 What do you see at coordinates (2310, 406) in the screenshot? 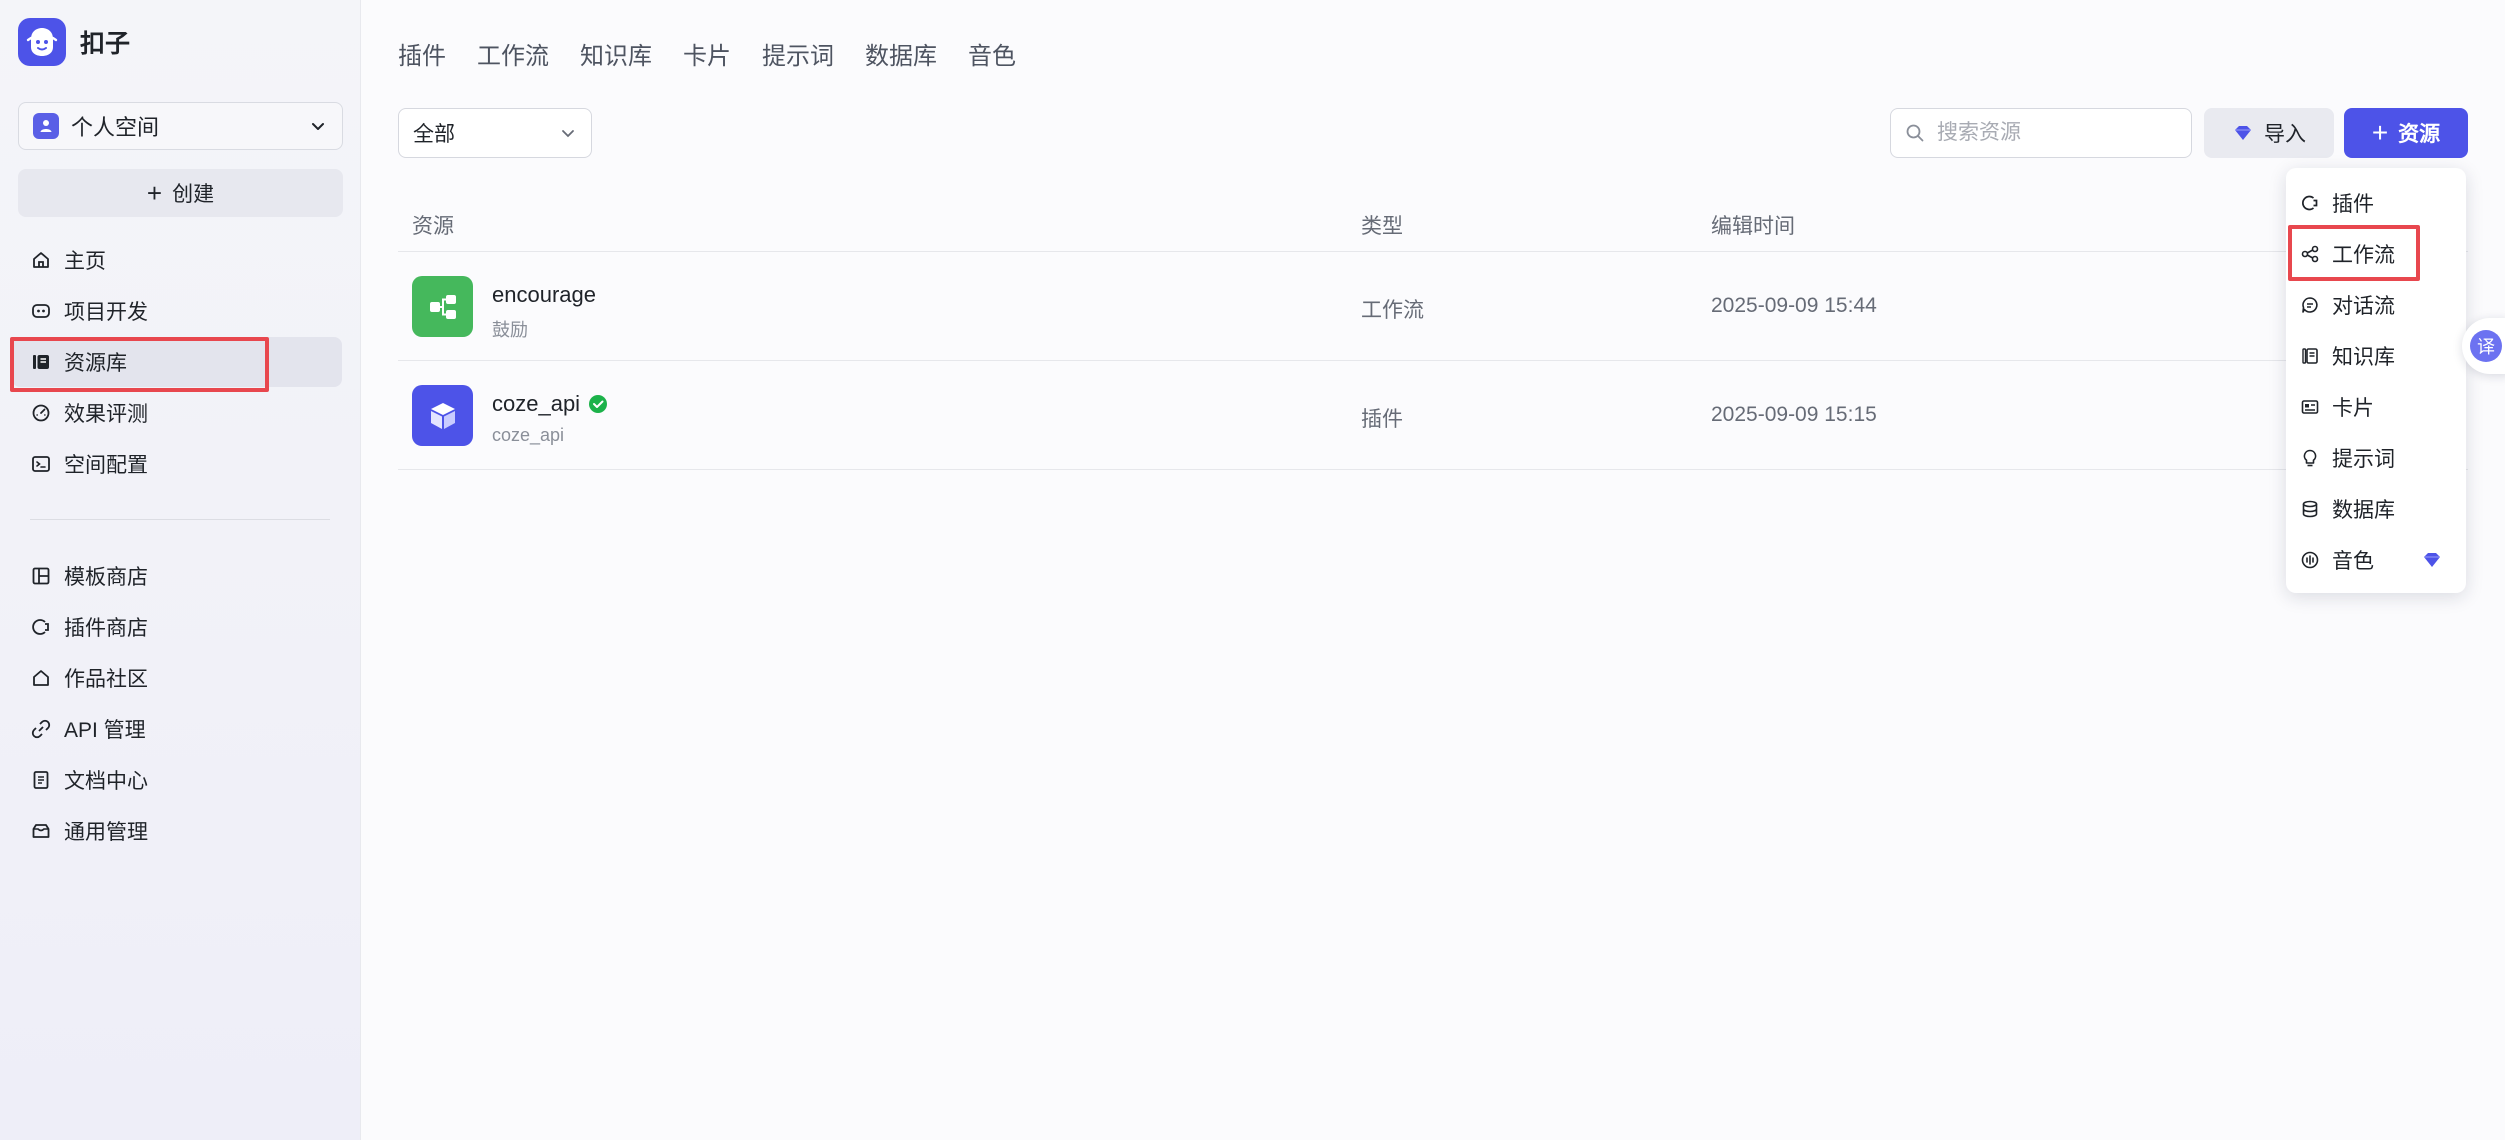
I see `card-icon` at bounding box center [2310, 406].